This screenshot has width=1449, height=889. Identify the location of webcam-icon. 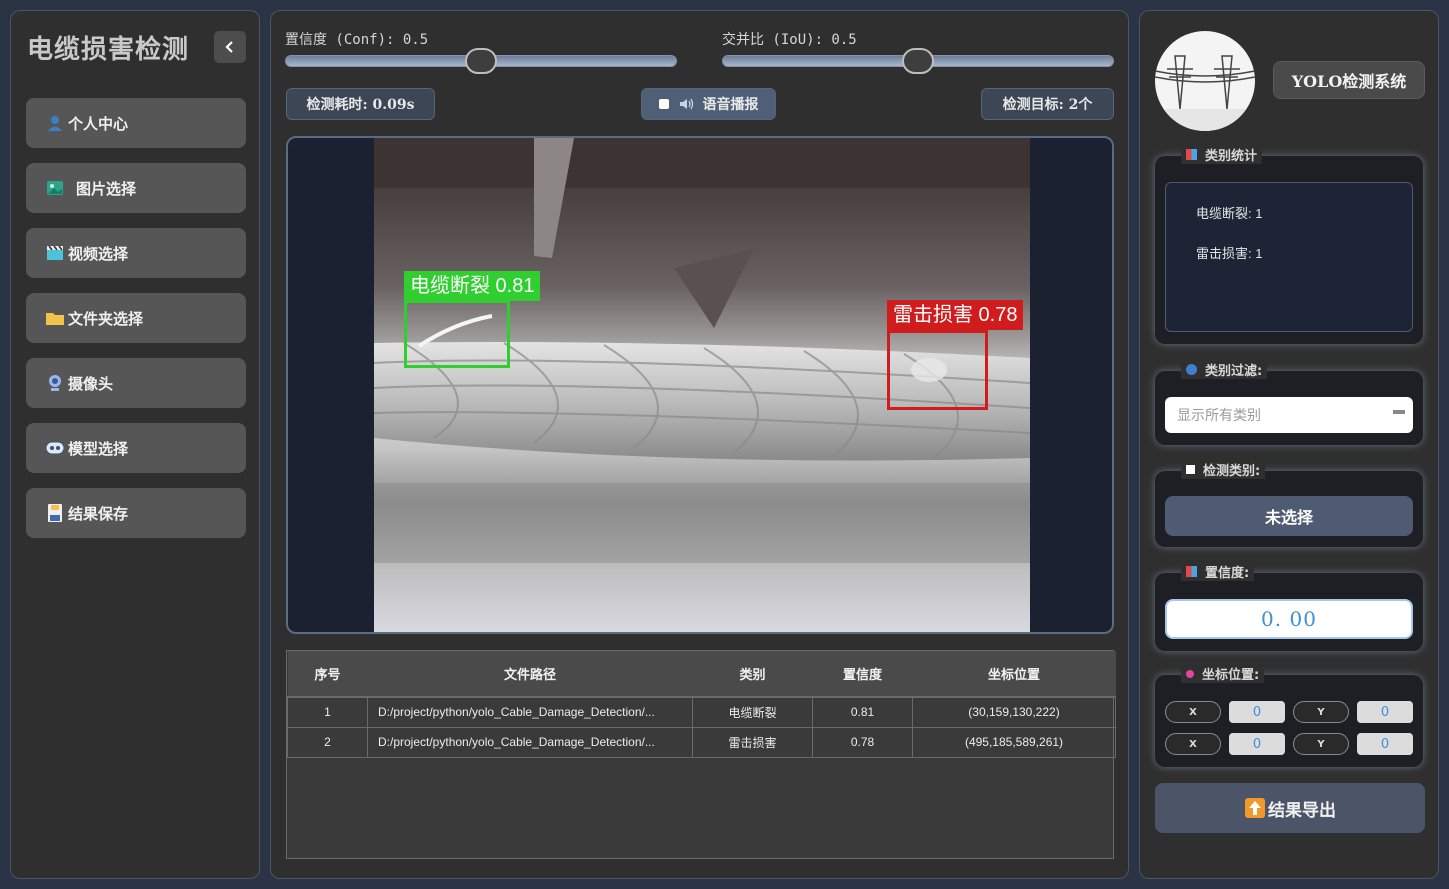
(55, 383).